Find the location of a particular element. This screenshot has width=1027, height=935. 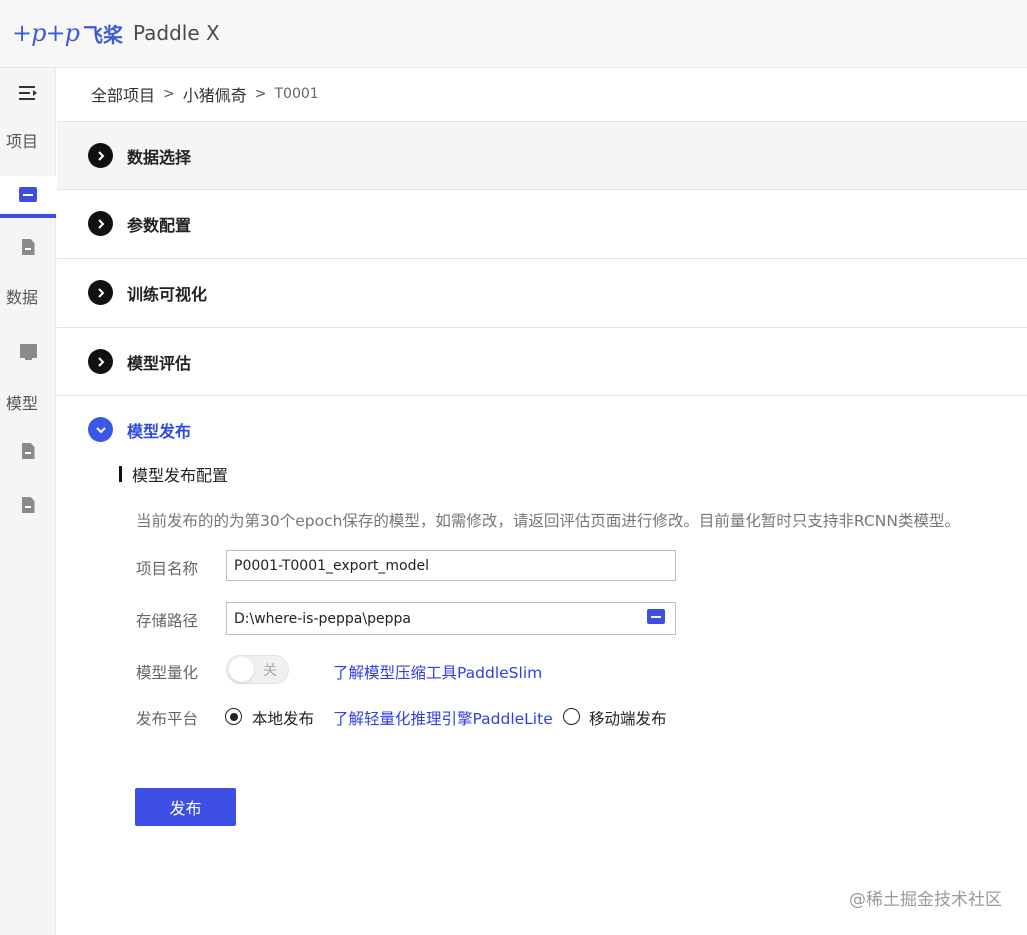

radio-selected-dot is located at coordinates (233, 716).